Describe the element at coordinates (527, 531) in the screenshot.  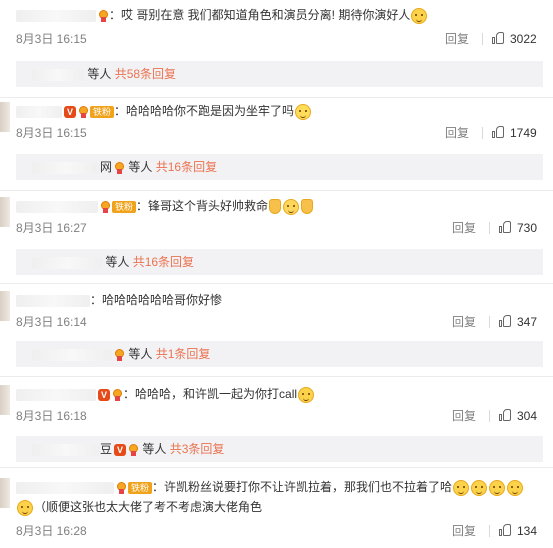
I see `like-count: 134` at that location.